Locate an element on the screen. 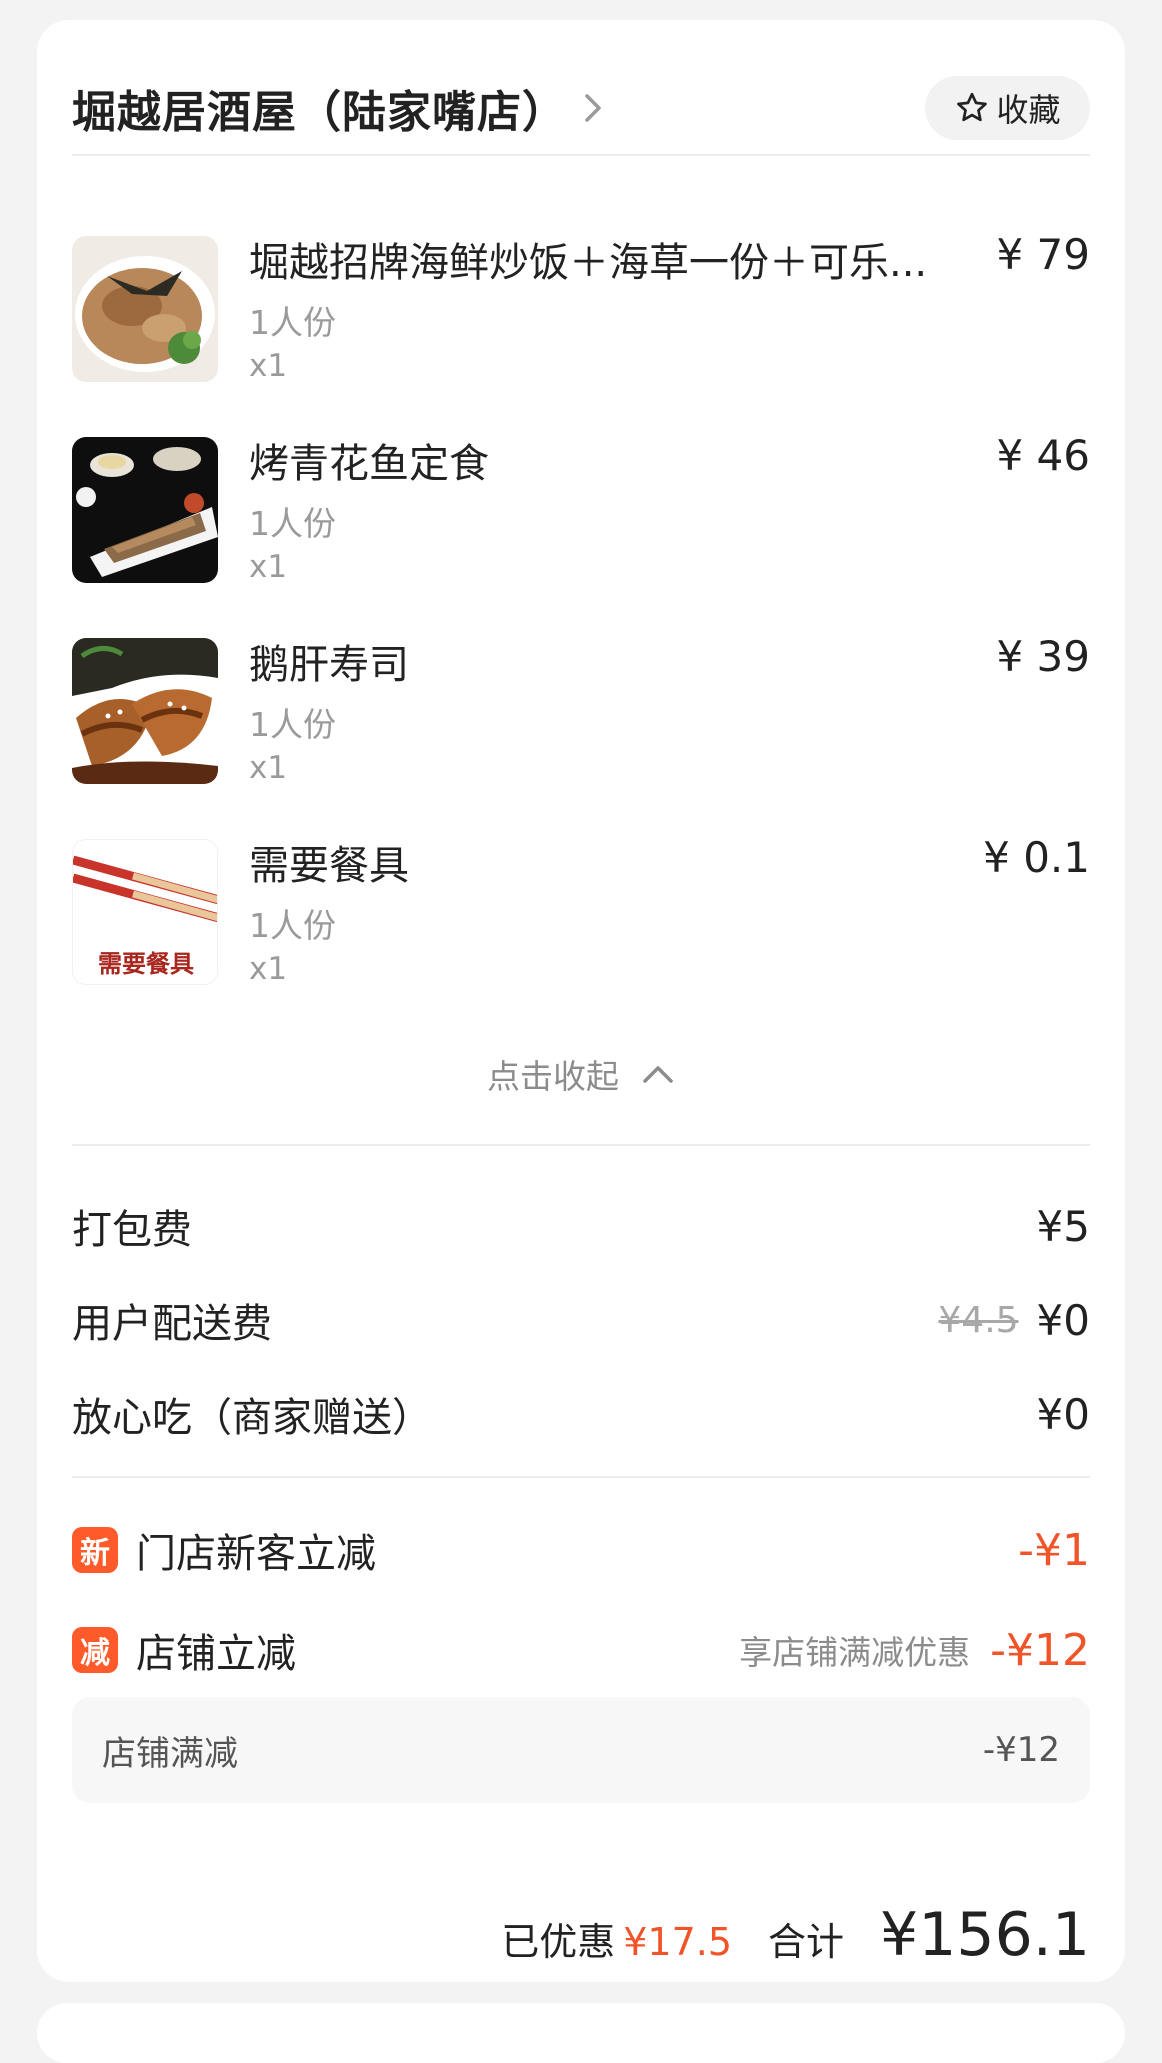  item-price: ¥ 39 is located at coordinates (1043, 656).